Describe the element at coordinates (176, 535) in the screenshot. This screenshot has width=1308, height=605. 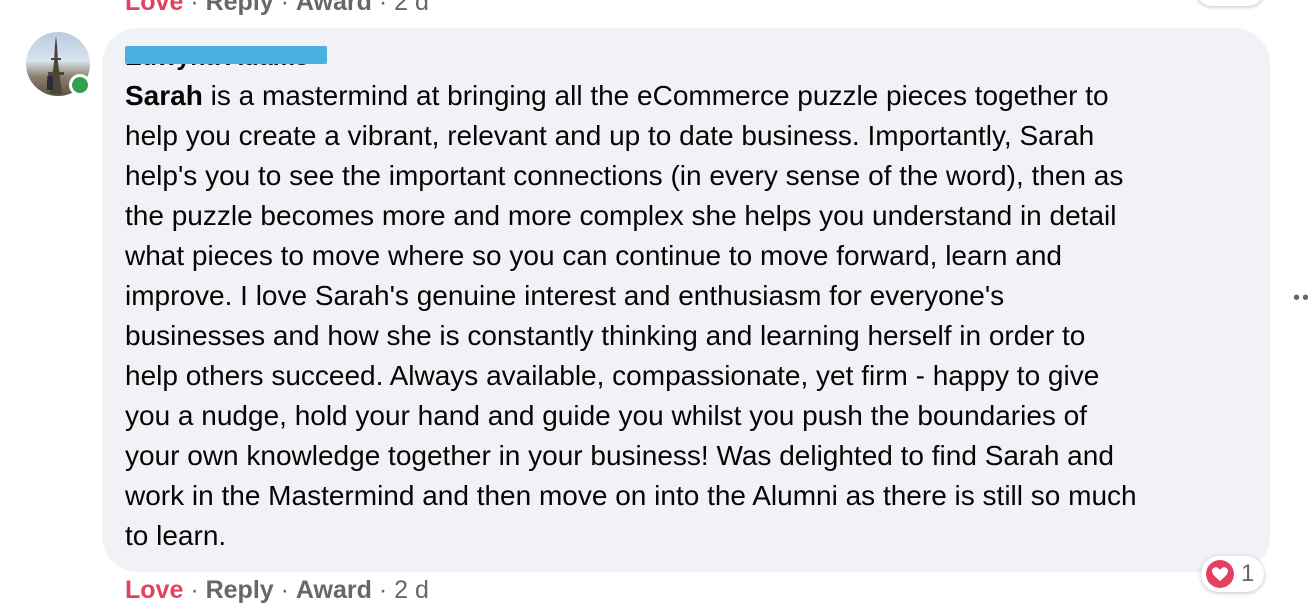
I see `comment-line: to learn.` at that location.